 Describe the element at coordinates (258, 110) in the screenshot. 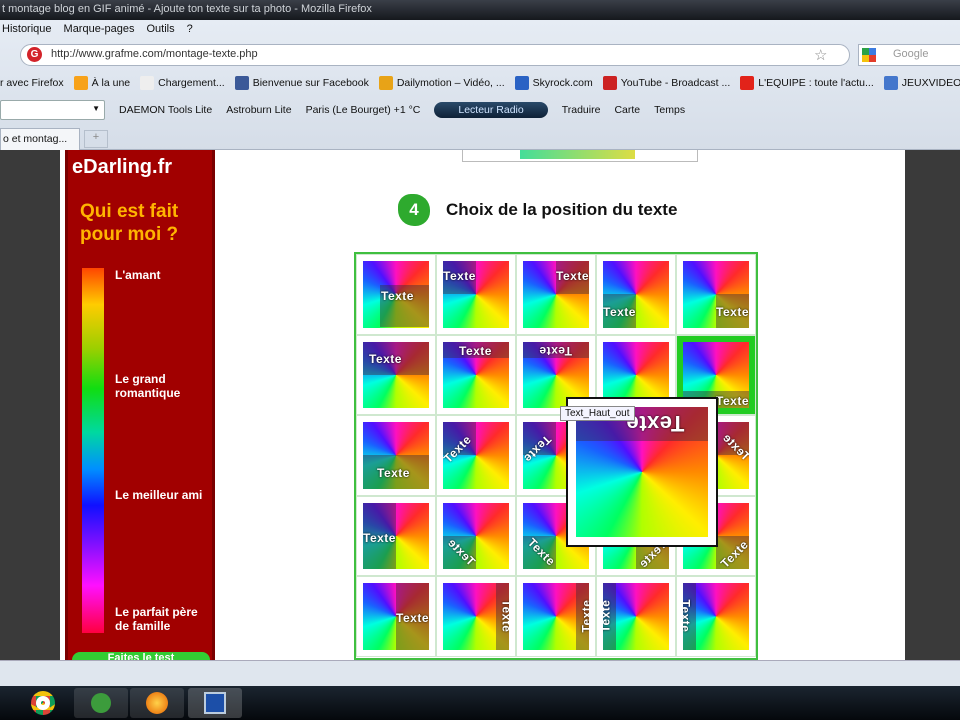

I see `astroburn-button: Astroburn Lite` at that location.